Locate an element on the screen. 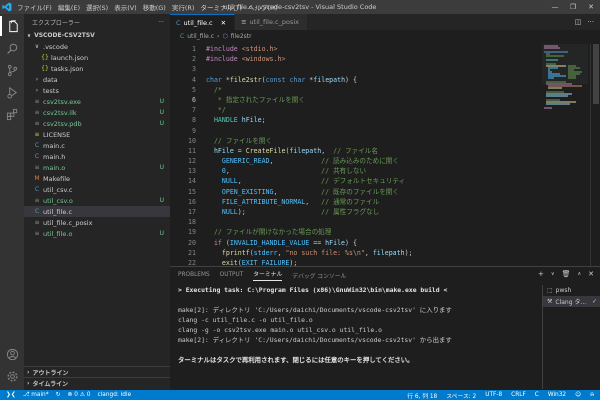 The width and height of the screenshot is (600, 400). file-tree-item: ≡ LICENSE is located at coordinates (97, 134).